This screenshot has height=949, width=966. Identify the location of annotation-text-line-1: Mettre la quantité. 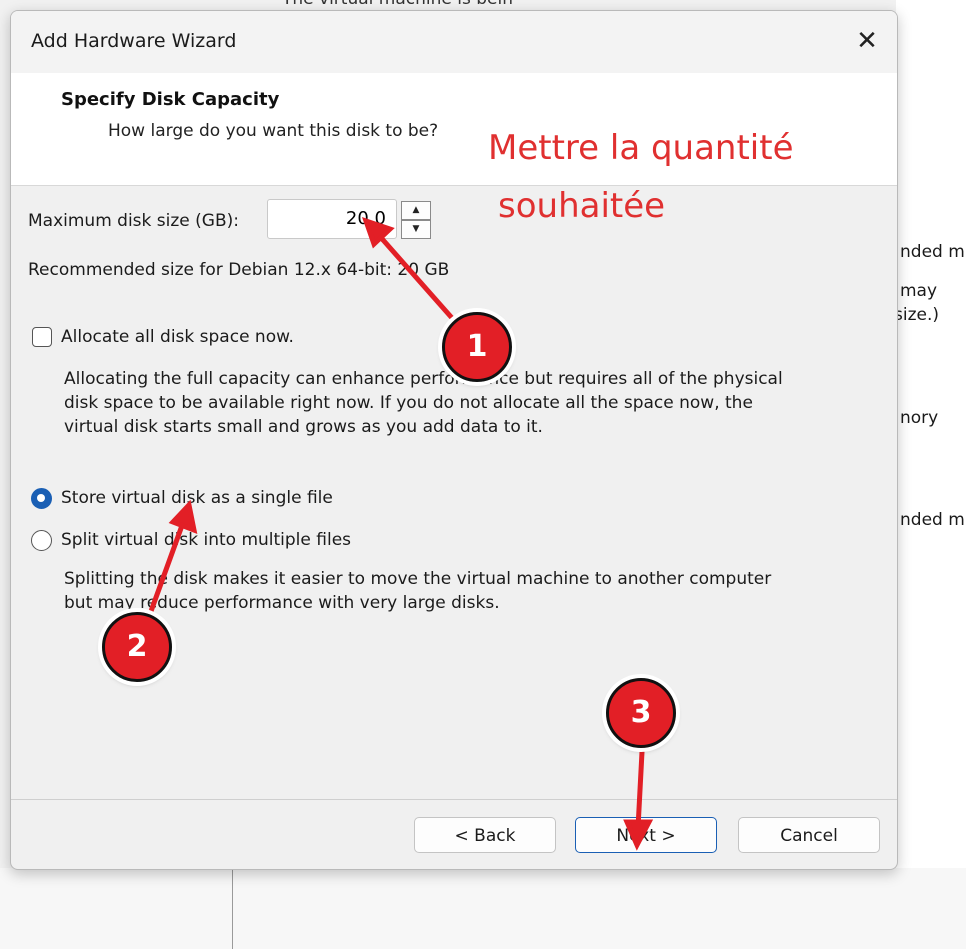
(641, 148).